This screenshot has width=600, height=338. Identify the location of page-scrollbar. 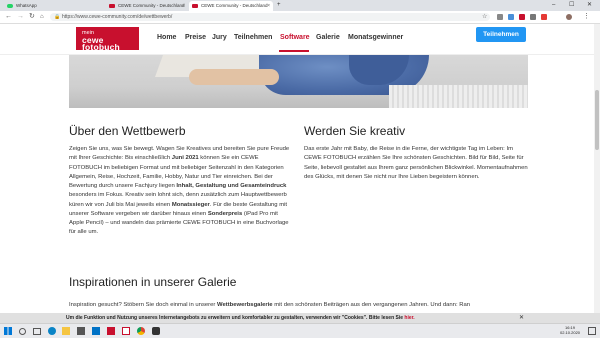
(597, 168).